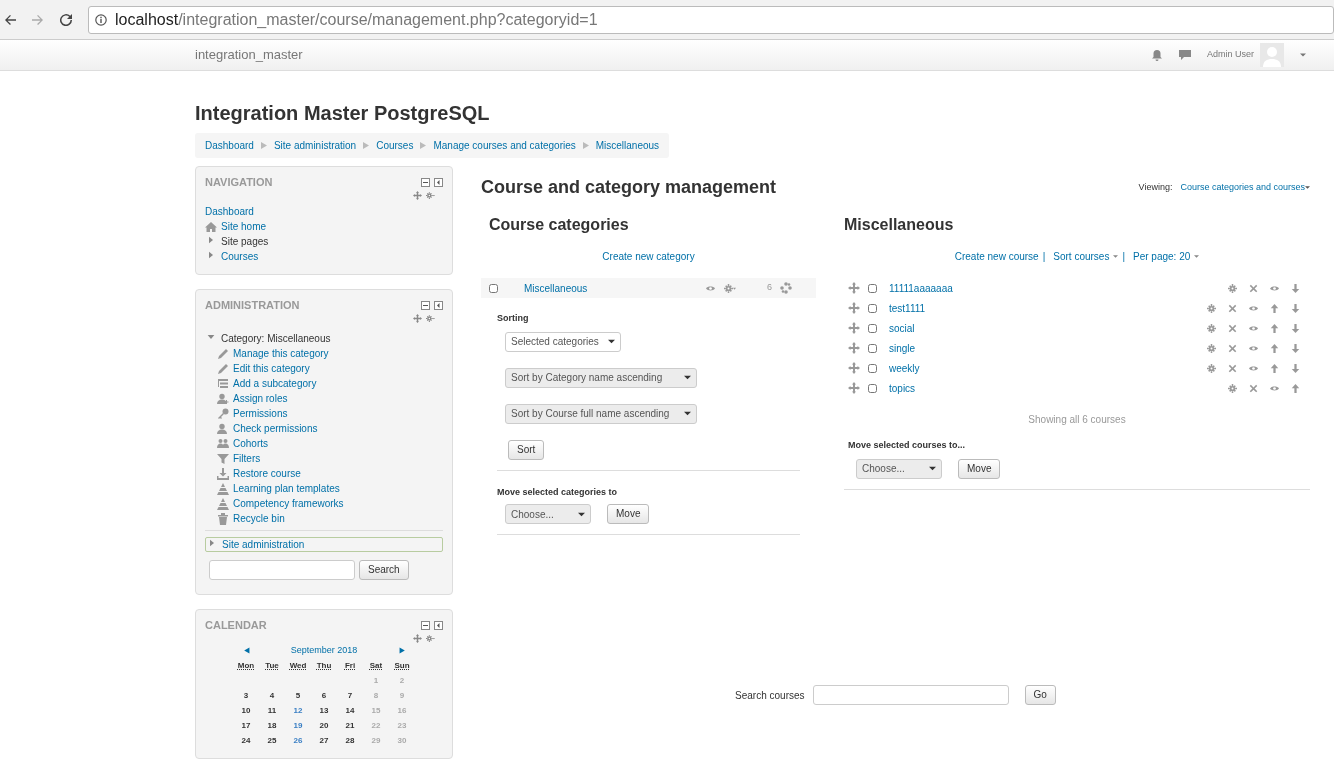 The height and width of the screenshot is (771, 1334). What do you see at coordinates (240, 256) in the screenshot?
I see `nav-item: Courses` at bounding box center [240, 256].